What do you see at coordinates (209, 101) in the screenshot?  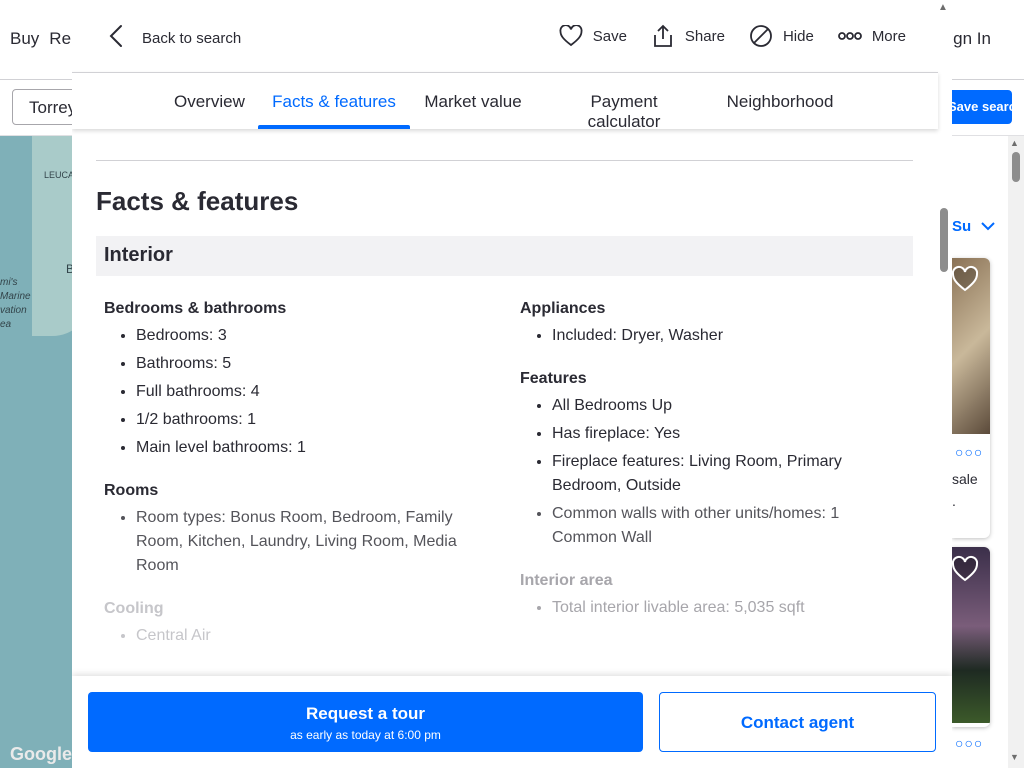 I see `tab-overview: Overview` at bounding box center [209, 101].